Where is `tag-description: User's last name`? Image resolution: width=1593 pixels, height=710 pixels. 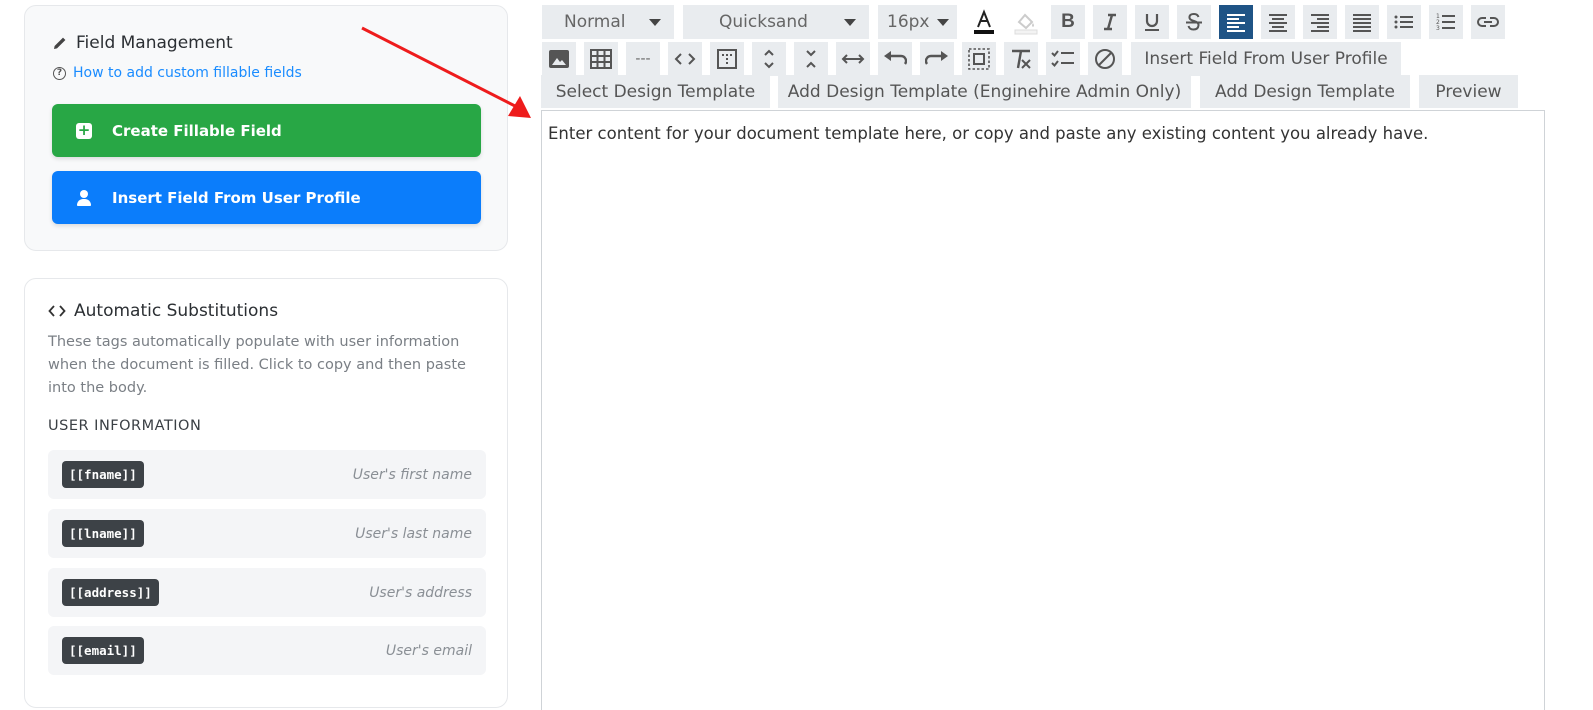 tag-description: User's last name is located at coordinates (413, 533).